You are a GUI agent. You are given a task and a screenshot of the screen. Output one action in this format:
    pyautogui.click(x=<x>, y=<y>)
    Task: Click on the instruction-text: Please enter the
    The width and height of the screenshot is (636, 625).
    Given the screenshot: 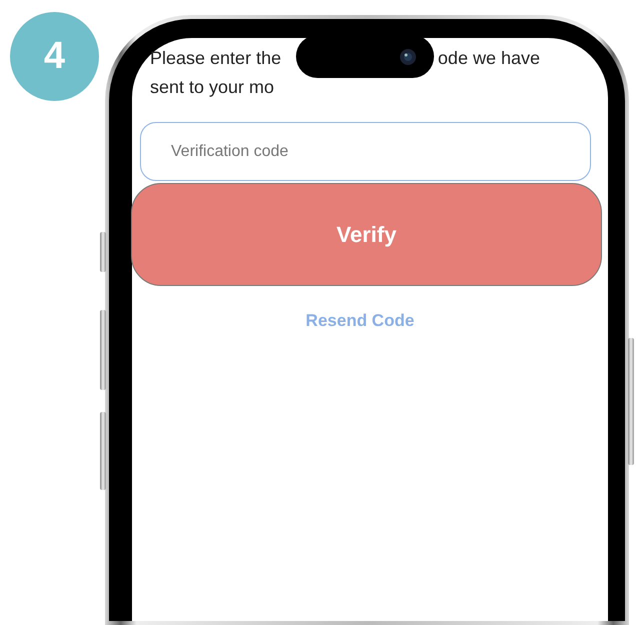 What is the action you would take?
    pyautogui.click(x=216, y=58)
    